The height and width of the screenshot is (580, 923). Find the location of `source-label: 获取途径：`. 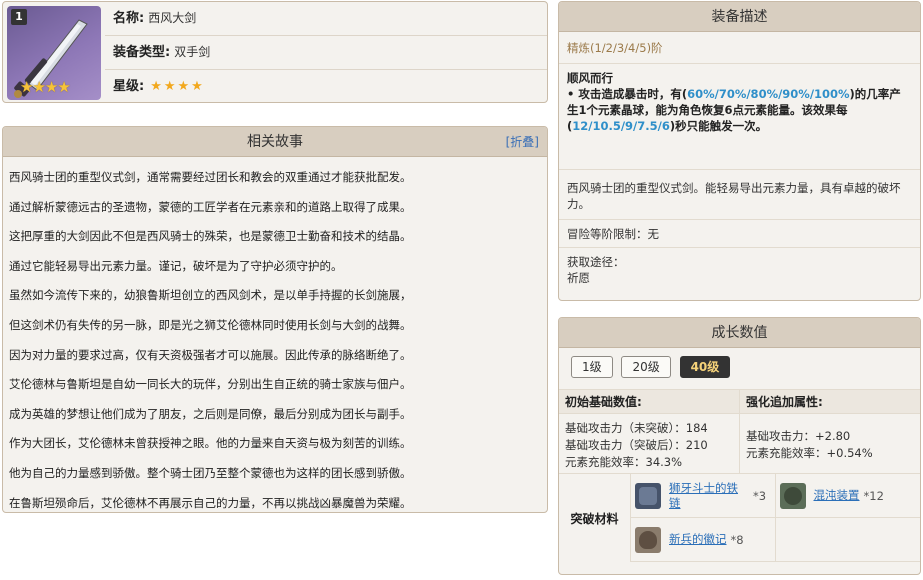

source-label: 获取途径： is located at coordinates (596, 262).